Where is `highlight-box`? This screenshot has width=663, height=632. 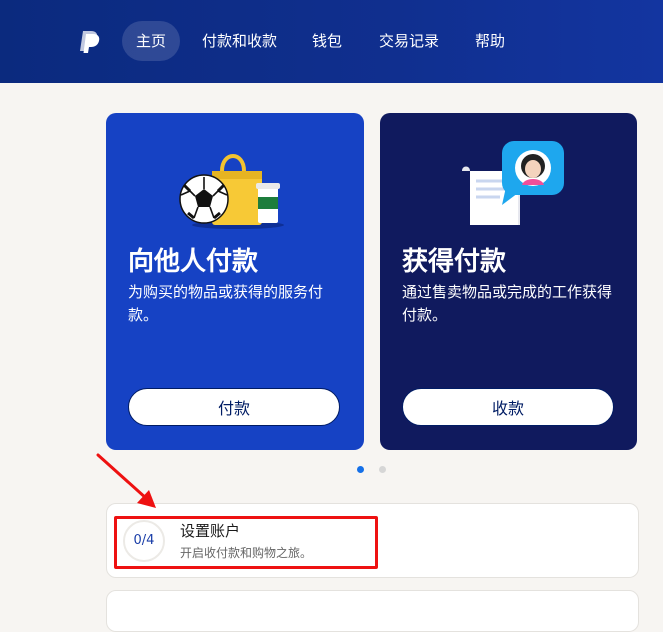
highlight-box is located at coordinates (246, 542).